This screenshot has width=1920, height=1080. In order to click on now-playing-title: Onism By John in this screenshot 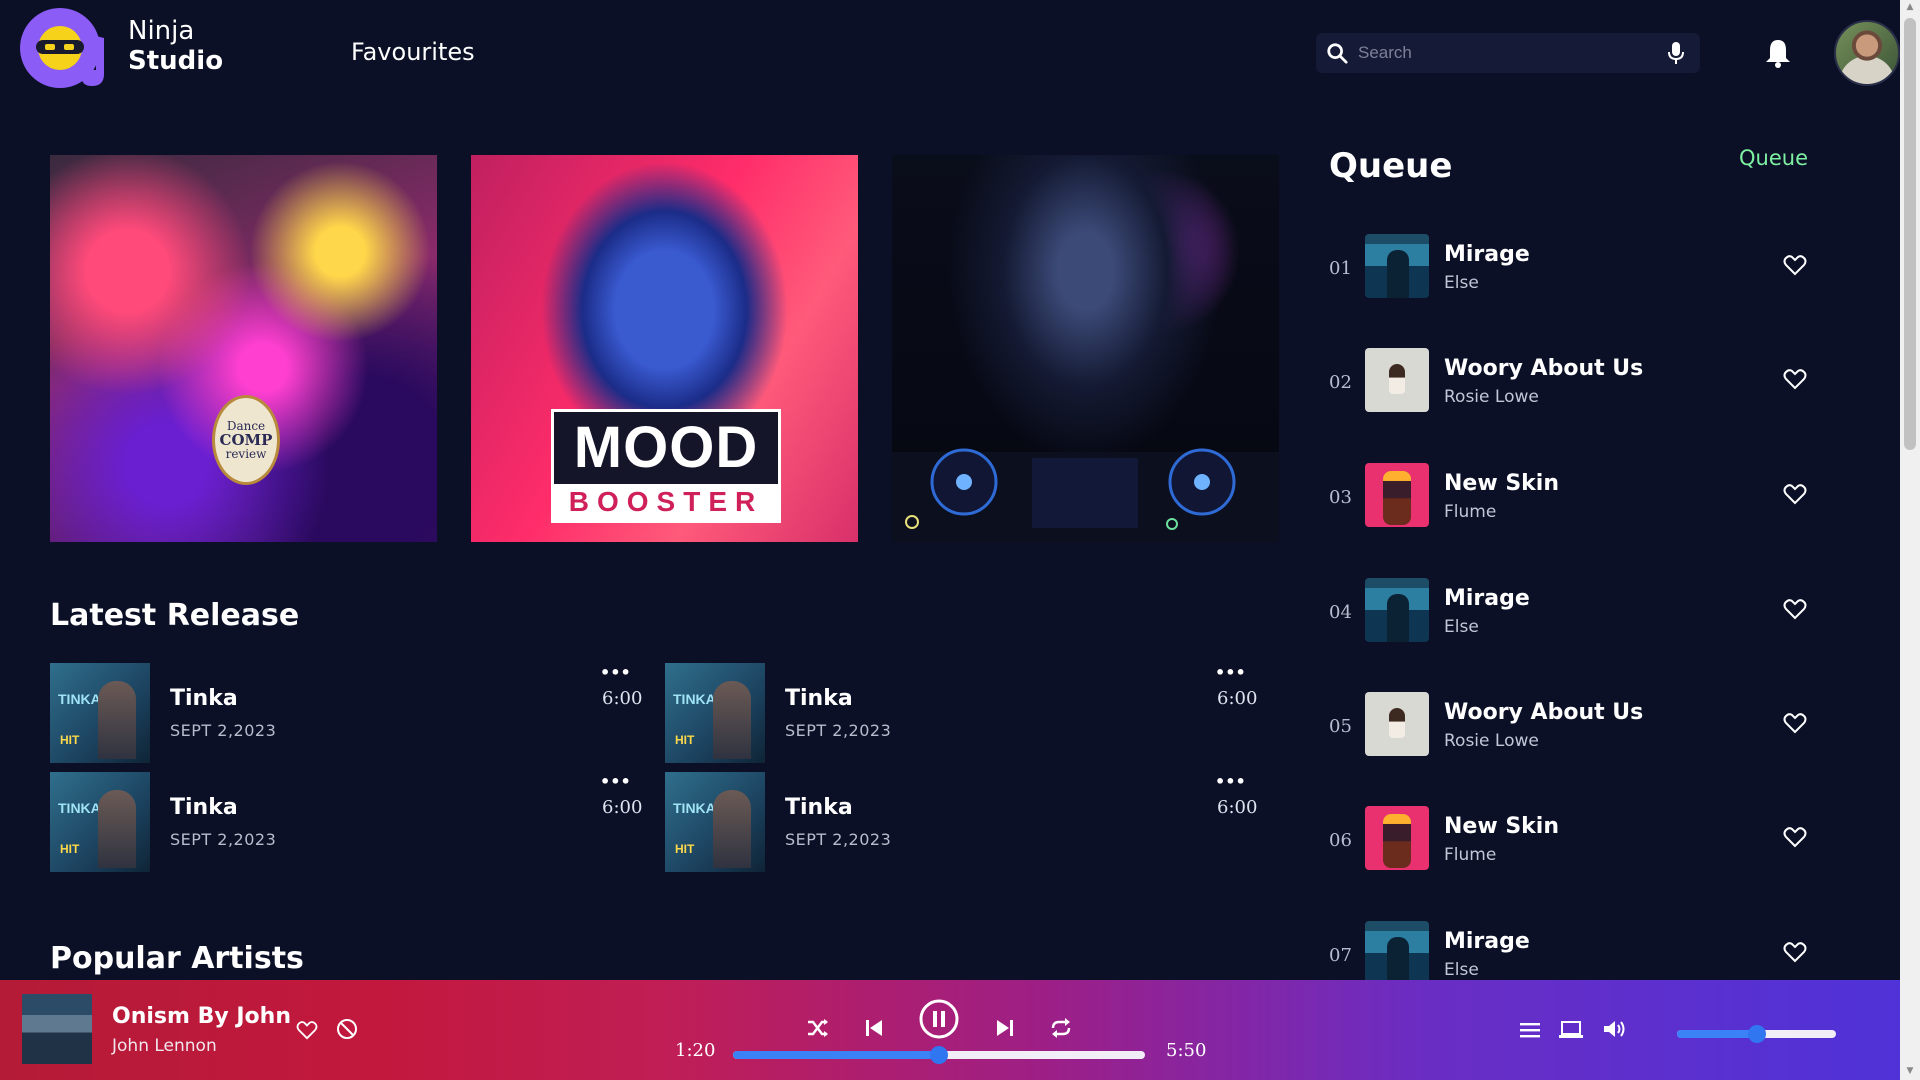, I will do `click(201, 1016)`.